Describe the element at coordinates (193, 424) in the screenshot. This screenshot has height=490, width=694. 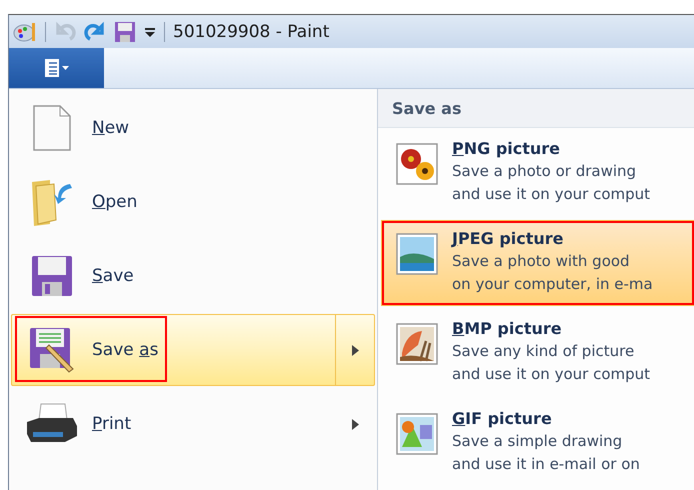
I see `menu-item: Print` at that location.